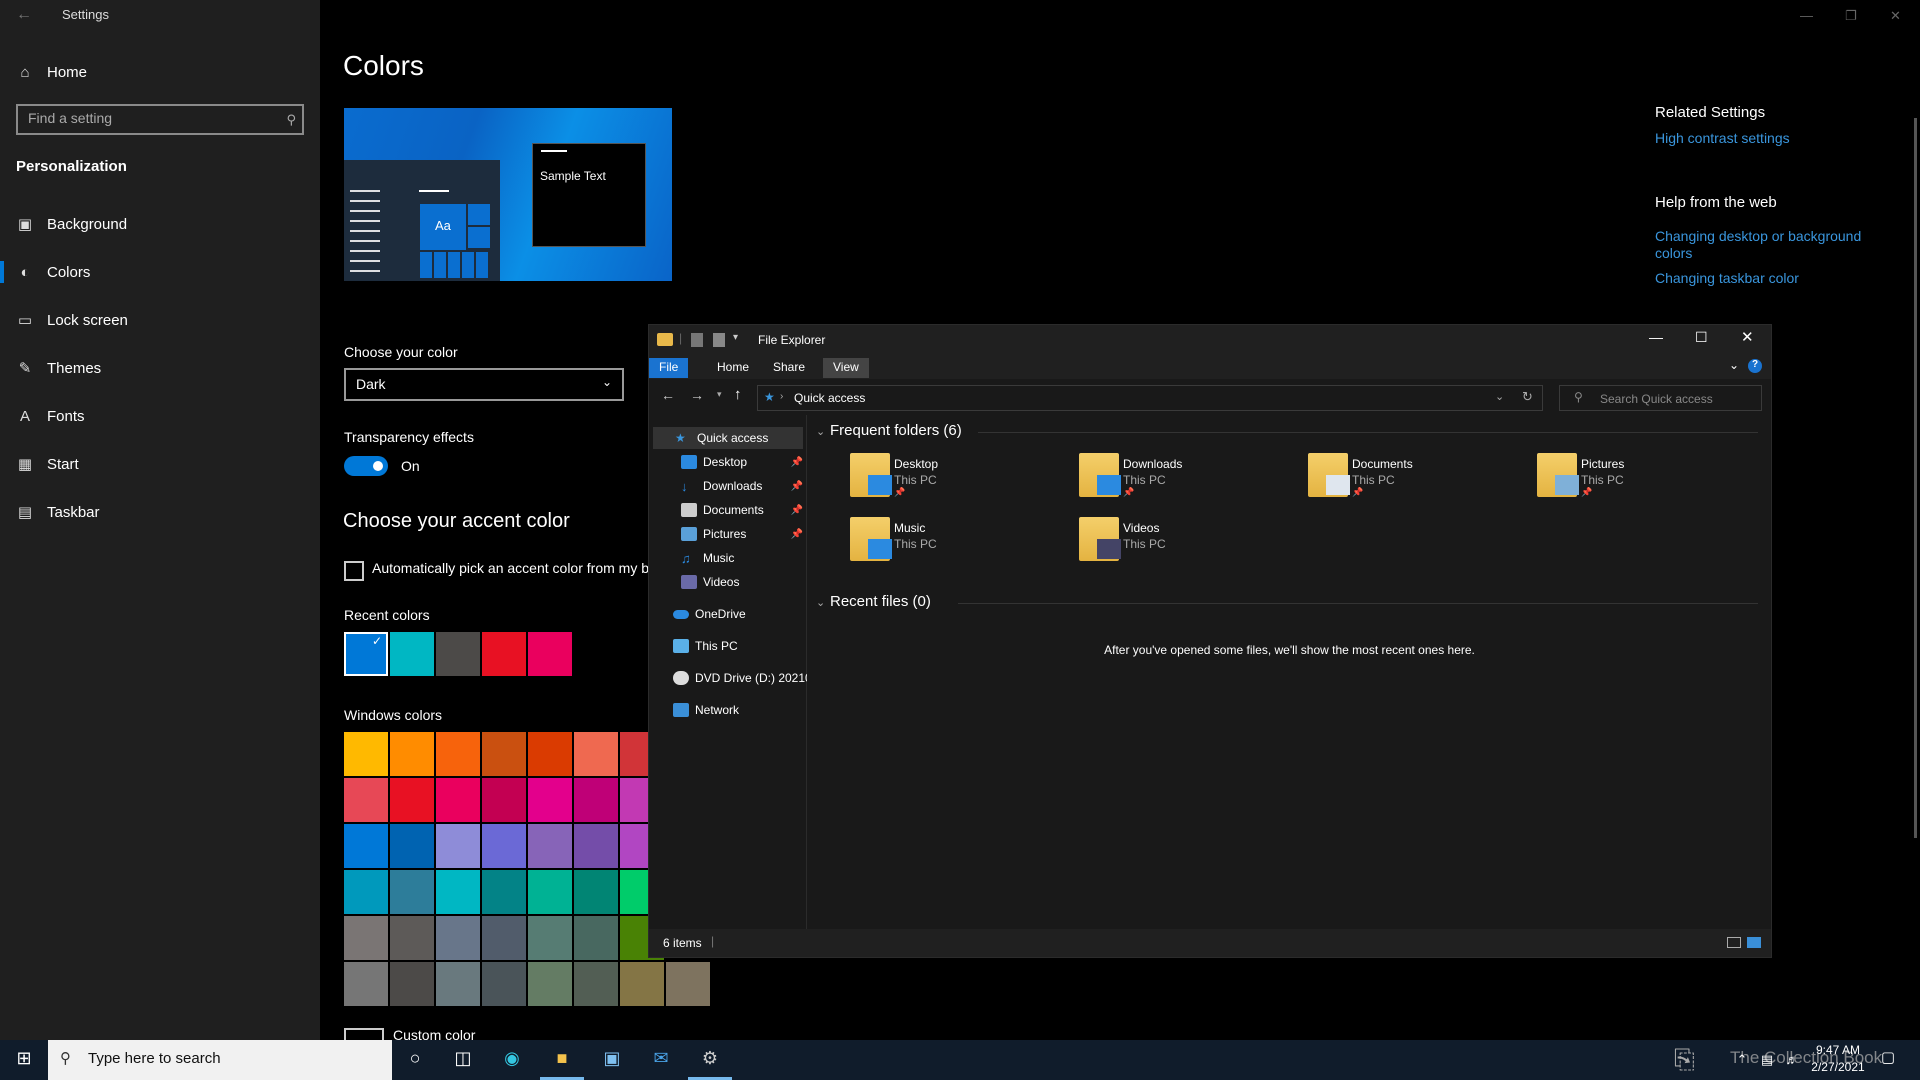 The image size is (1920, 1080). Describe the element at coordinates (1915, 478) in the screenshot. I see `scrollbar` at that location.